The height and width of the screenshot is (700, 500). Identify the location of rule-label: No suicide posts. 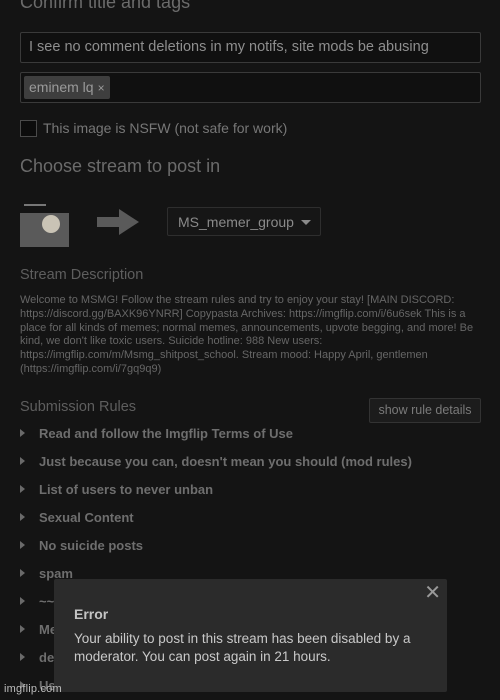
(91, 545).